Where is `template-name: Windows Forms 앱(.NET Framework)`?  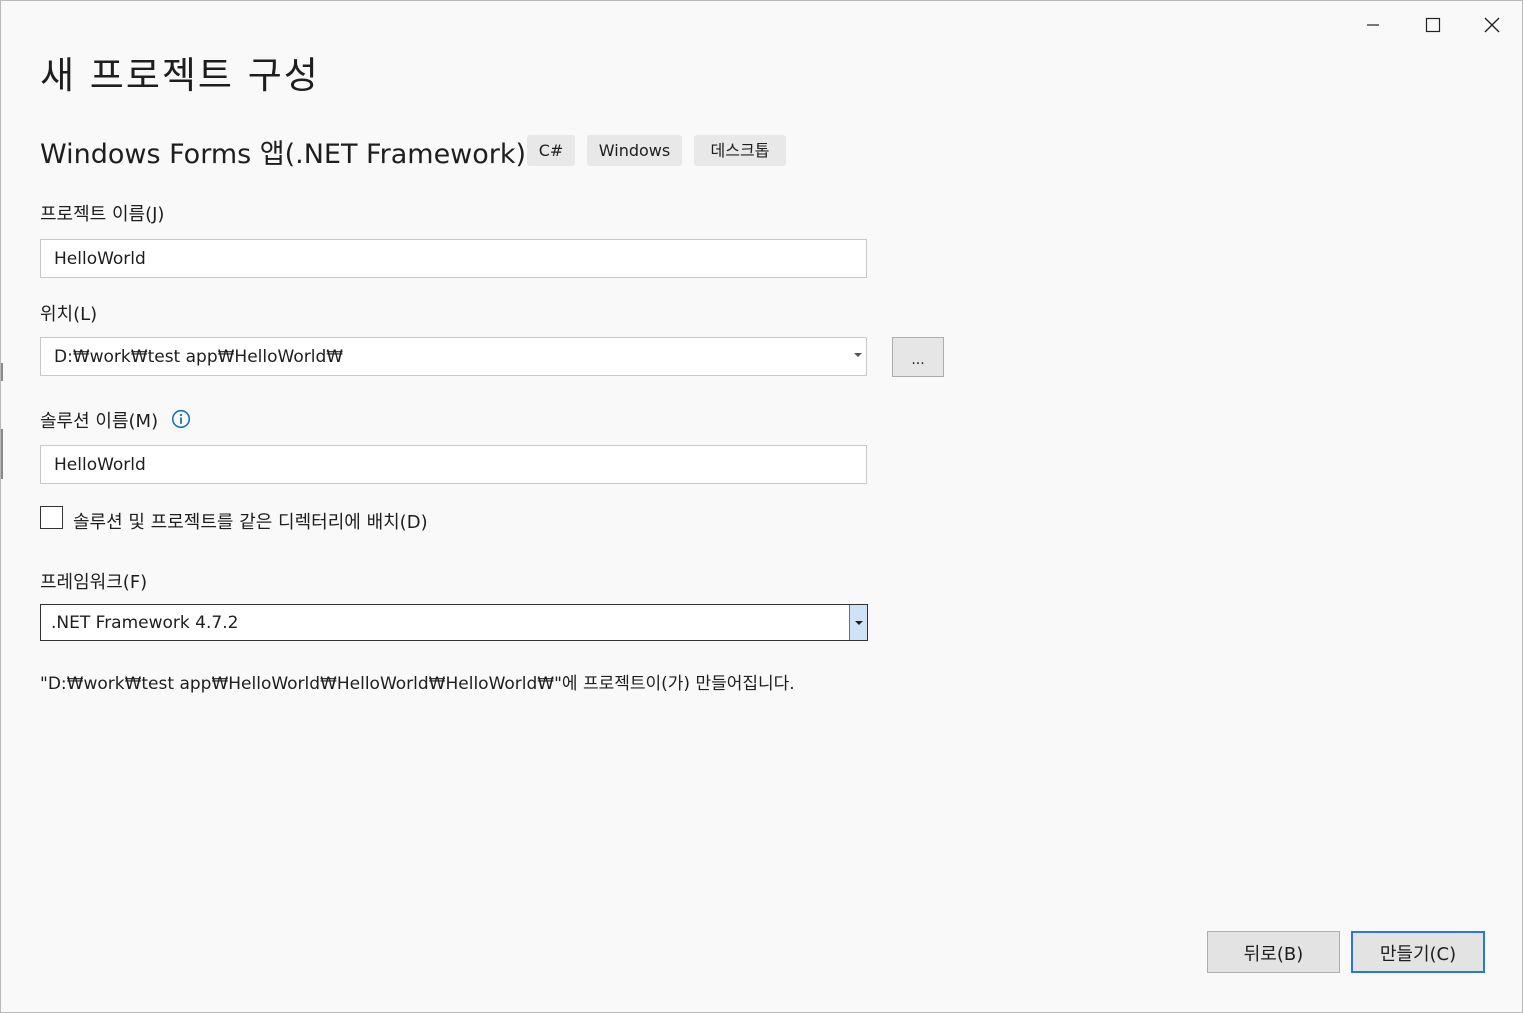 template-name: Windows Forms 앱(.NET Framework) is located at coordinates (283, 154).